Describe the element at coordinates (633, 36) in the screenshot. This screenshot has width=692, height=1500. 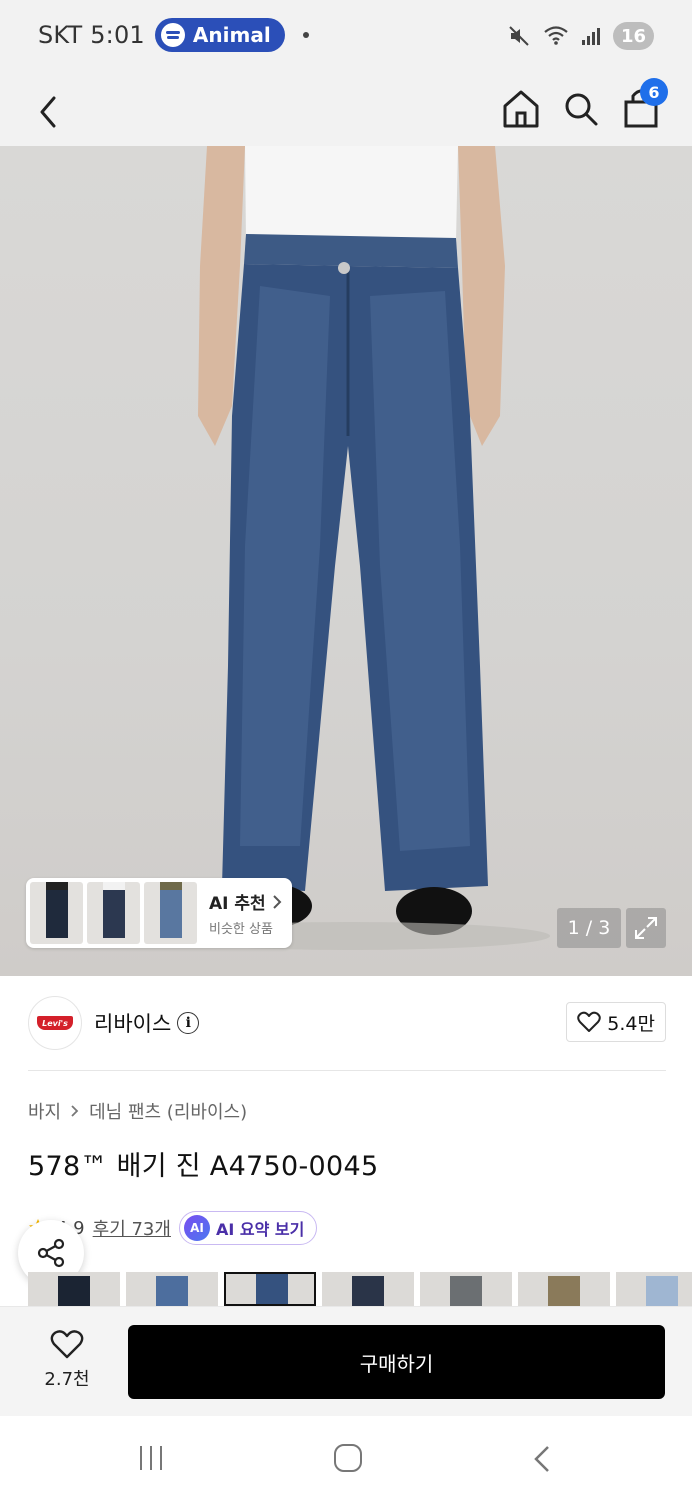
I see `battery-indicator: 16` at that location.